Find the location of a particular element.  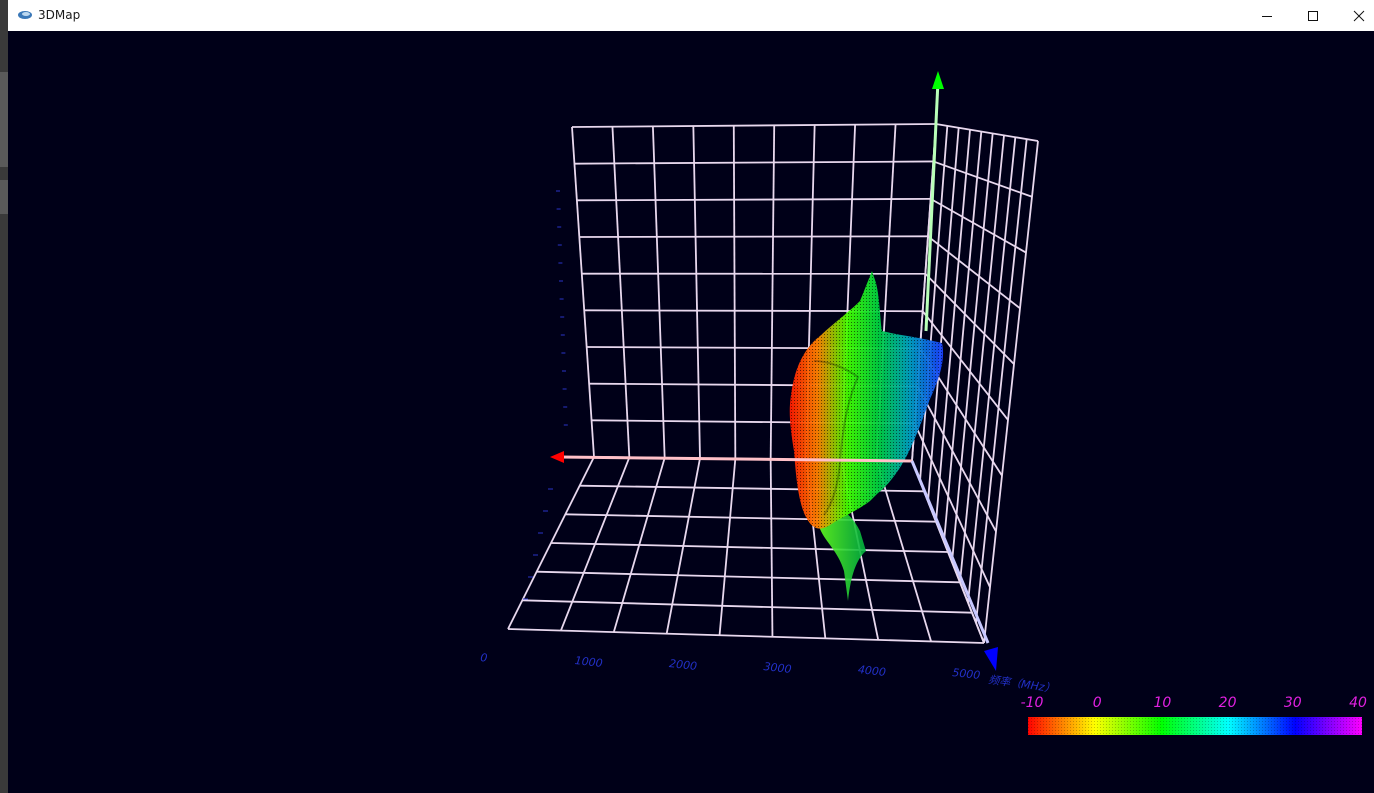

x-axis-tick-labels: 0 1000 2000 3000 4000 5000 is located at coordinates (730, 666).